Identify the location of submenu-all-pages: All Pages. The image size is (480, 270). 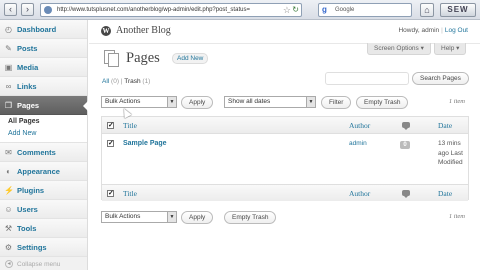
(43, 122).